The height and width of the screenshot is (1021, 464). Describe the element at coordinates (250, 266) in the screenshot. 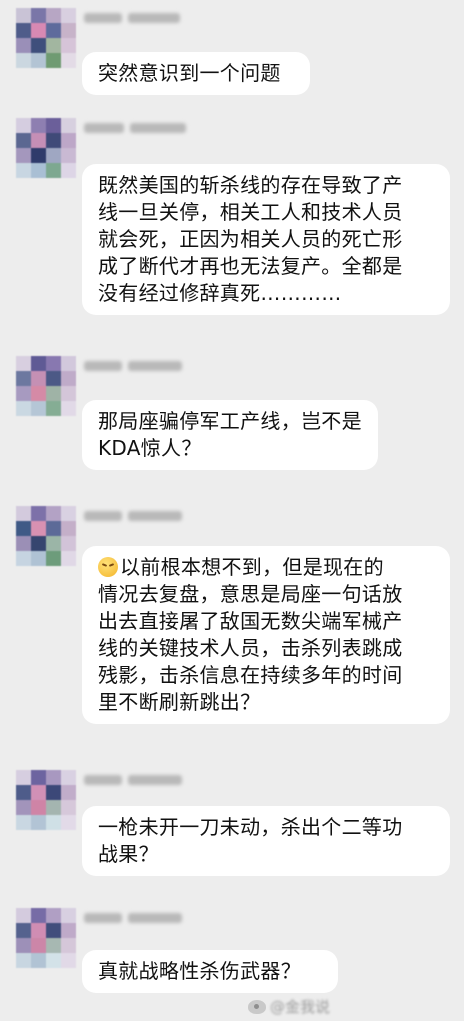

I see `message-text-line: 成了断代才再也无法复产。全都是` at that location.